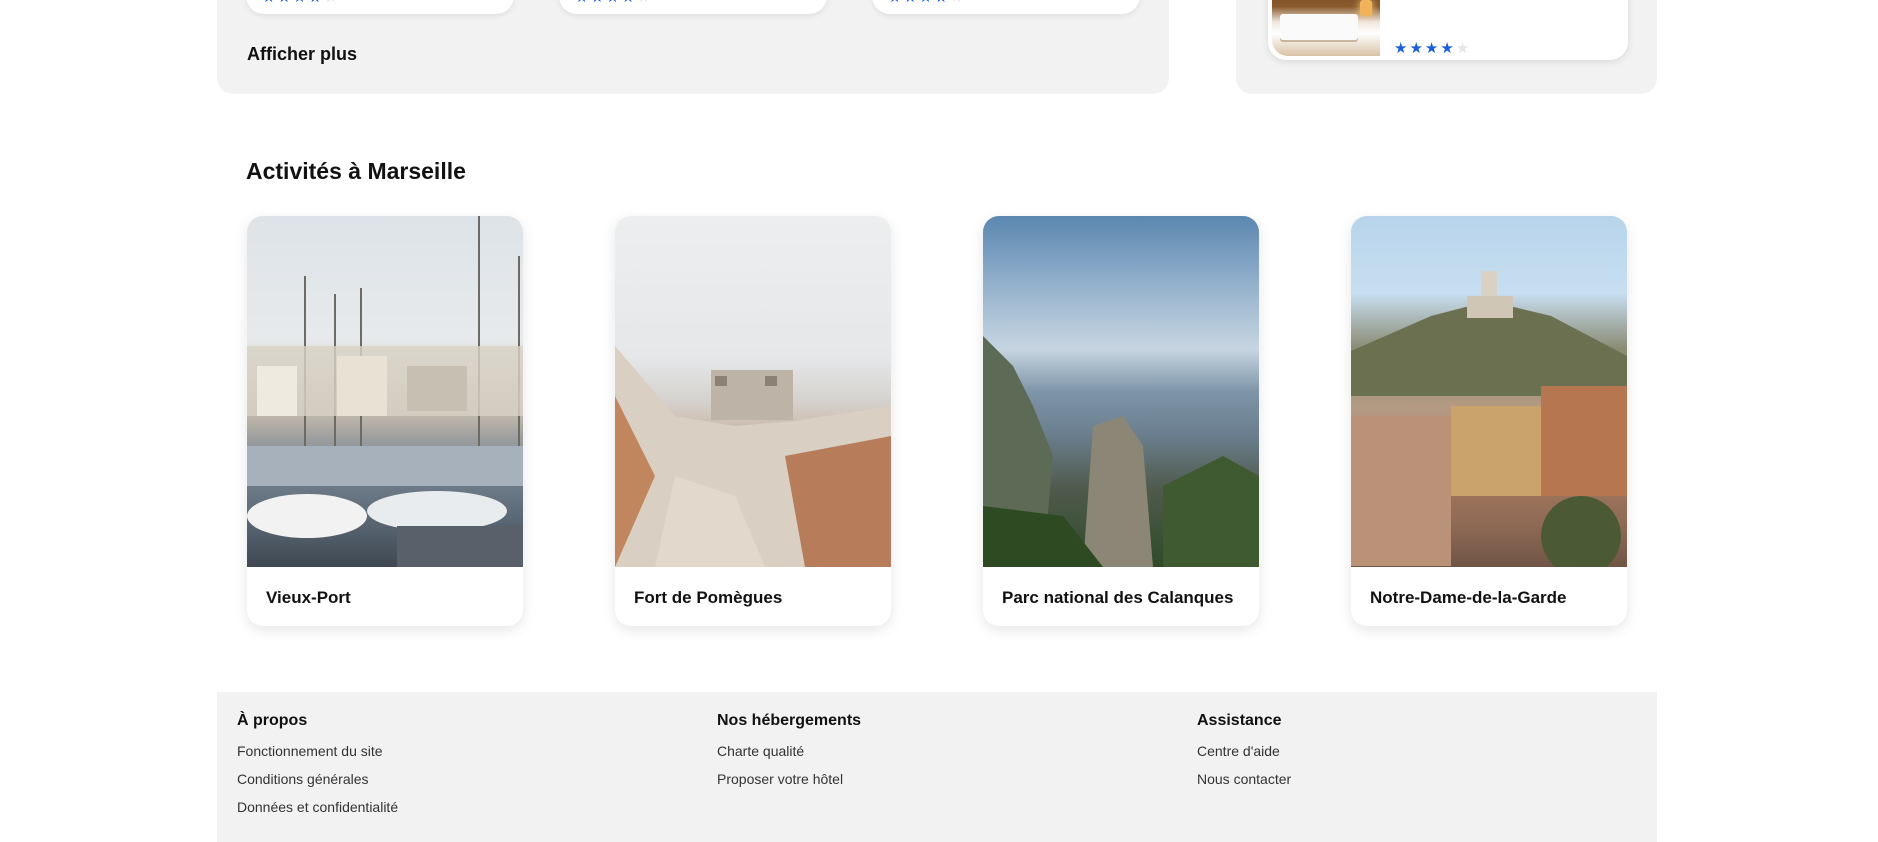 This screenshot has width=1878, height=842. What do you see at coordinates (1239, 720) in the screenshot?
I see `footer-title: Assistance` at bounding box center [1239, 720].